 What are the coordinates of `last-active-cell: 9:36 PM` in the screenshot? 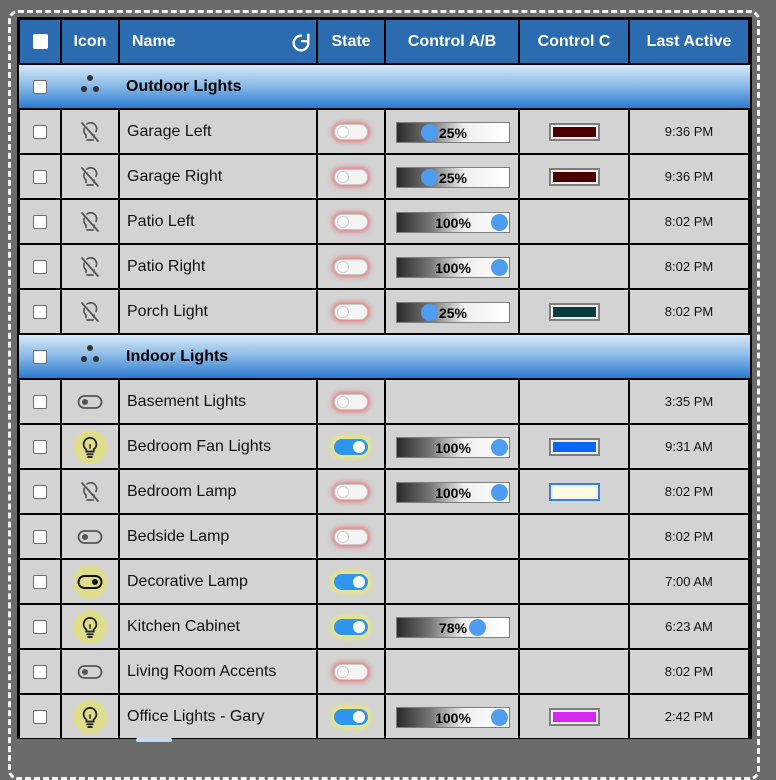 It's located at (689, 131).